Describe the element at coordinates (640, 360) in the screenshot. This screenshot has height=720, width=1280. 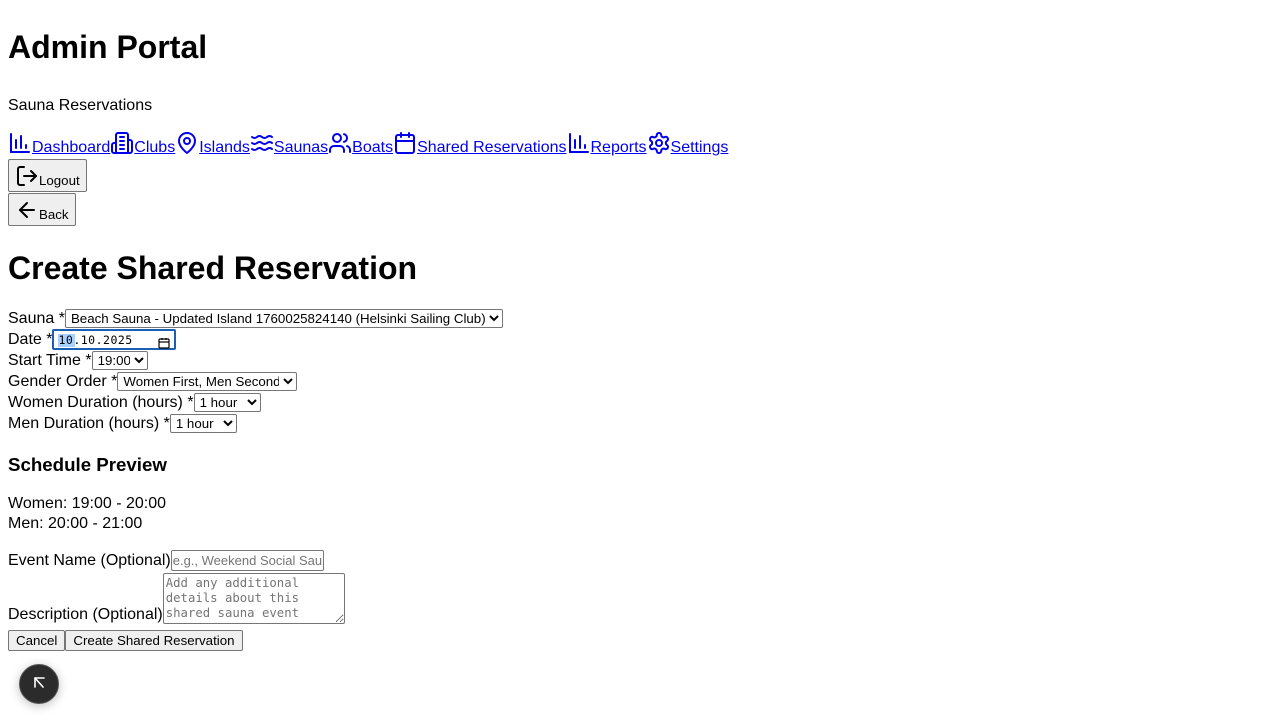
I see `start-time-row: Start Time * 19:00` at that location.